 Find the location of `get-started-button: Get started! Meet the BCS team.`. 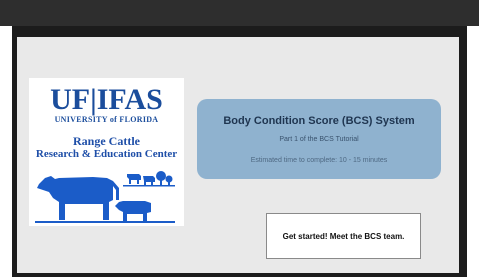

get-started-button: Get started! Meet the BCS team. is located at coordinates (343, 236).